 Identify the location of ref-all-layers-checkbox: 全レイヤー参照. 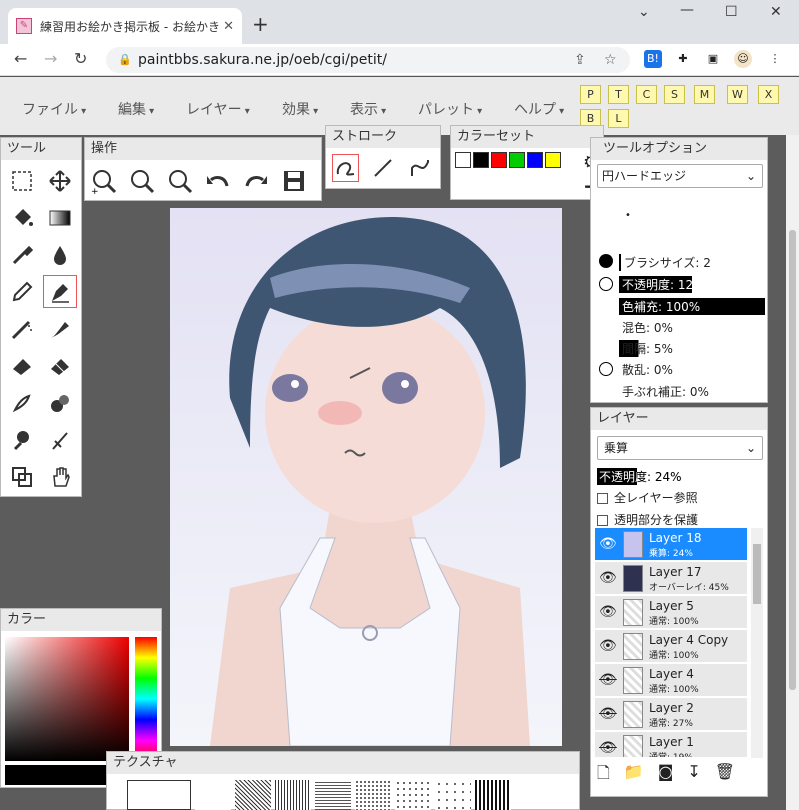
(647, 497).